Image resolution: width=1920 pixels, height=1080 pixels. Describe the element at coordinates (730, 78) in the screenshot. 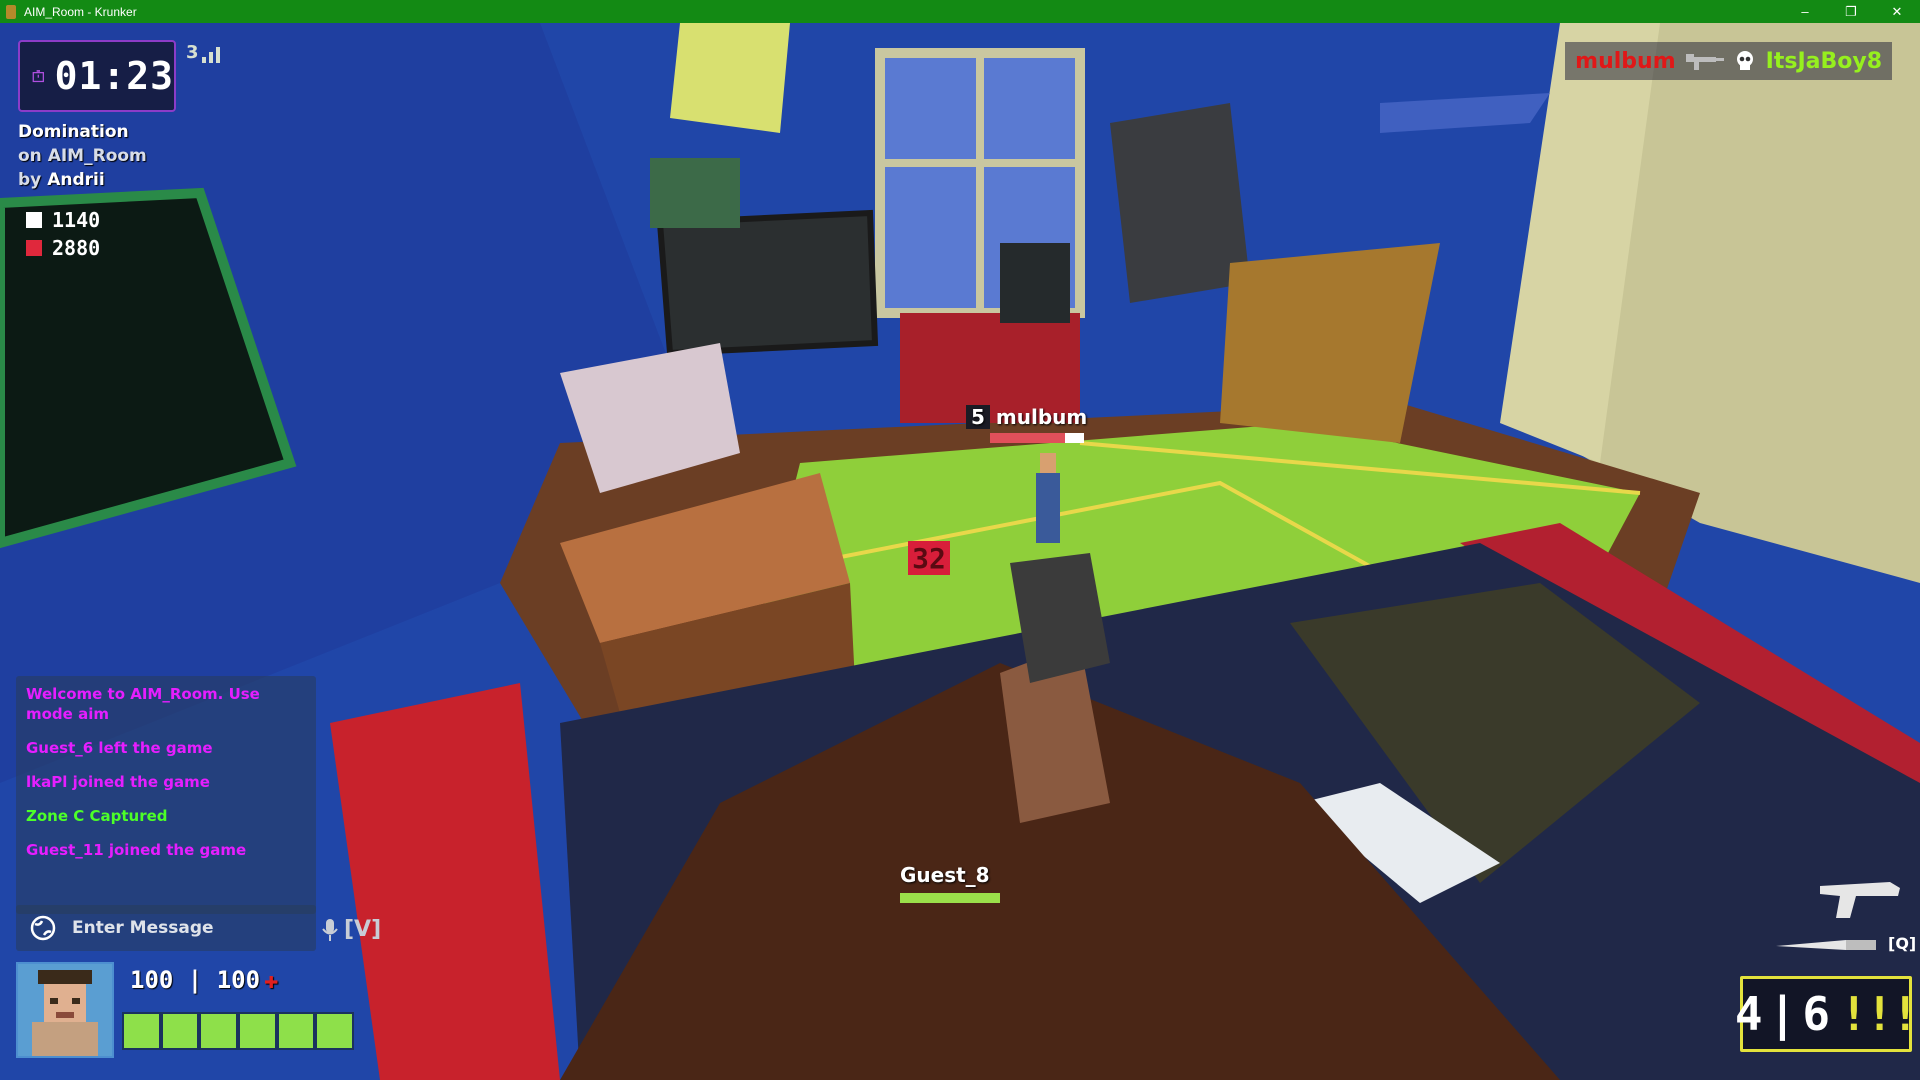

I see `wall-clock` at that location.